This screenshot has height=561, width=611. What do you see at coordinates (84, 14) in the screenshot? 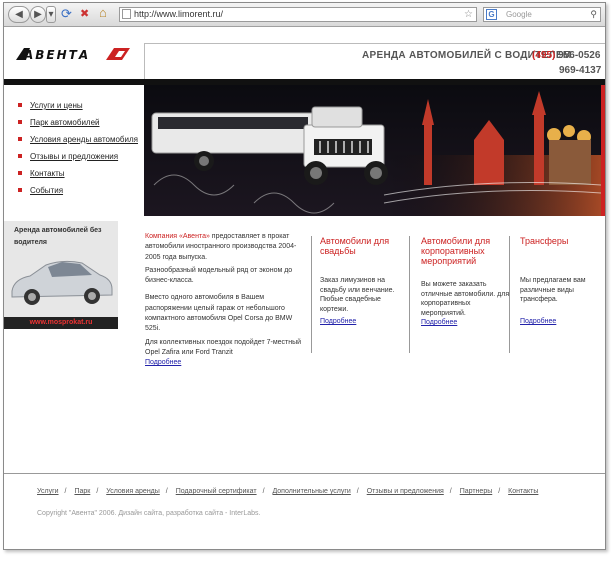
I see `stop-icon: ✖` at bounding box center [84, 14].